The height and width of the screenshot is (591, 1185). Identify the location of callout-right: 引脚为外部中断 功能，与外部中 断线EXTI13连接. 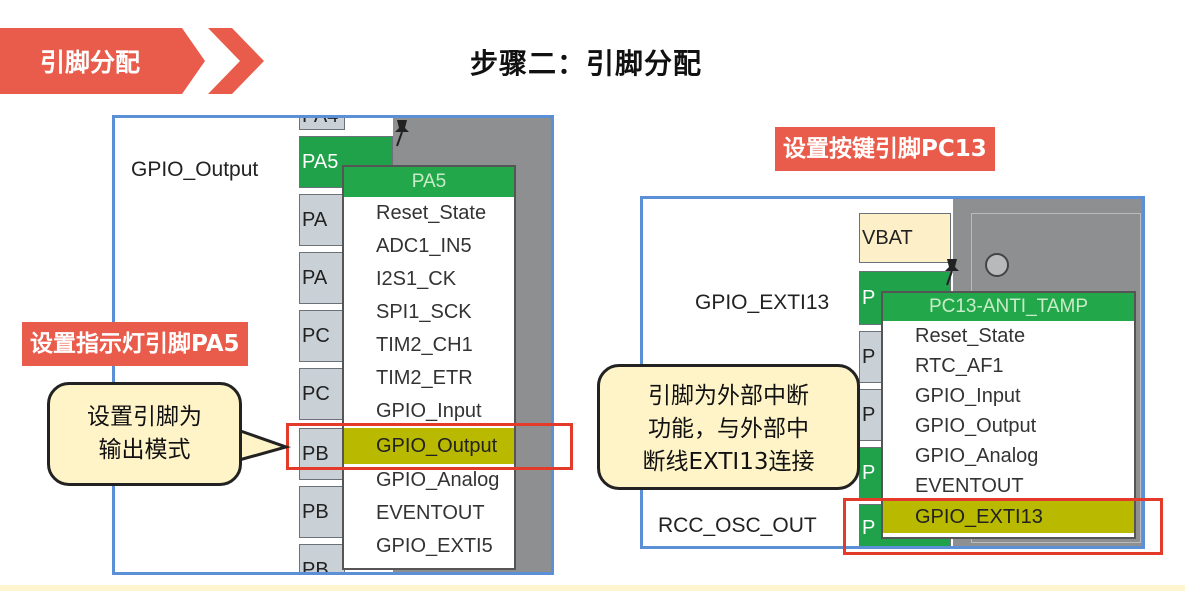
(728, 427).